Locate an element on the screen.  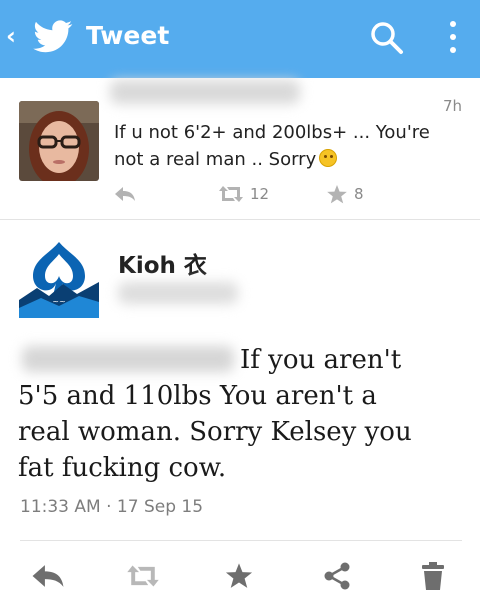
avatar is located at coordinates (59, 141).